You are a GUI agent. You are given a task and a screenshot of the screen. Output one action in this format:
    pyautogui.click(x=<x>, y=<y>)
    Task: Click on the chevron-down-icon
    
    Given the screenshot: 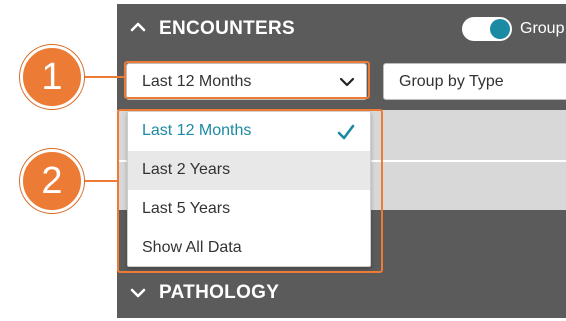 What is the action you would take?
    pyautogui.click(x=138, y=293)
    